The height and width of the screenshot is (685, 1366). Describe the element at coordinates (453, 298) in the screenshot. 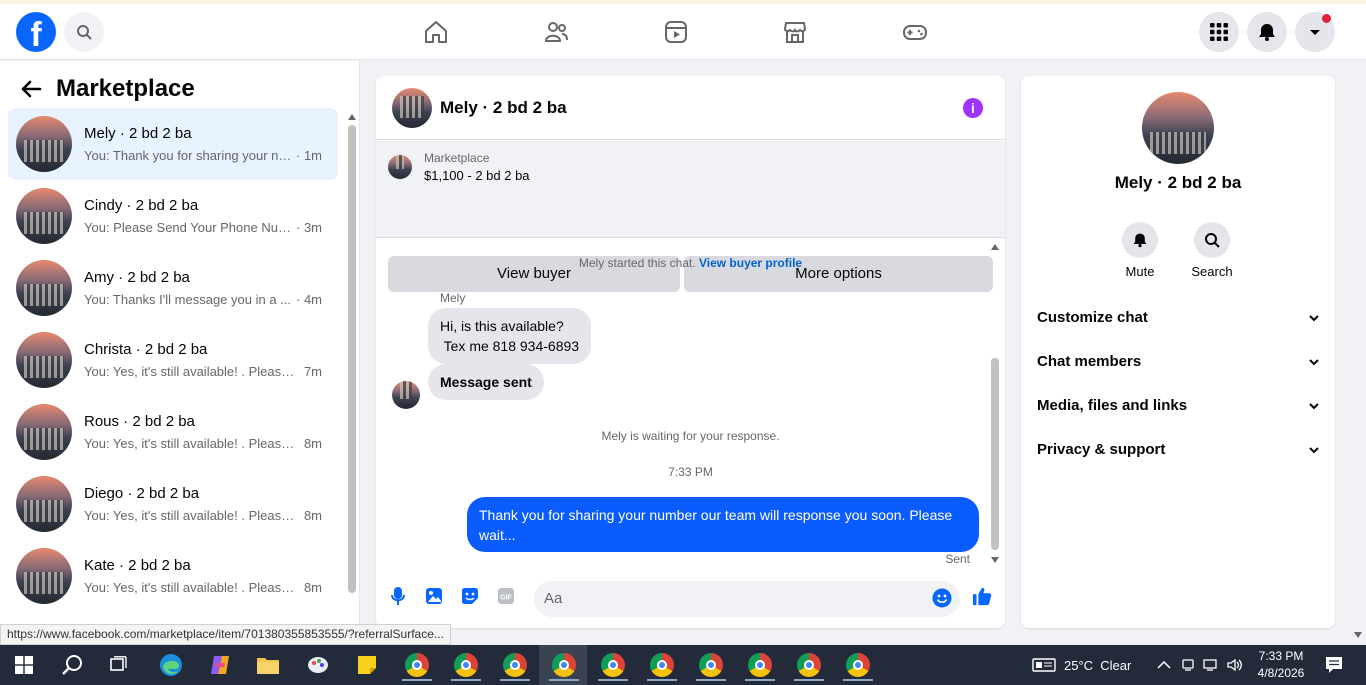

I see `sender-name: Mely` at that location.